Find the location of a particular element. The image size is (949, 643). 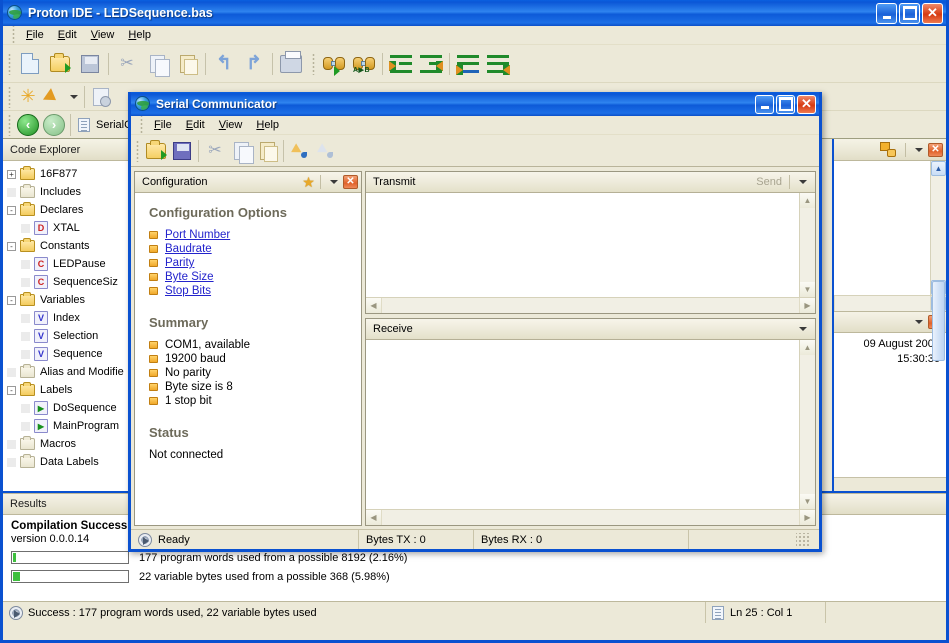

tree-node-constants: - Constants is located at coordinates (67, 246).